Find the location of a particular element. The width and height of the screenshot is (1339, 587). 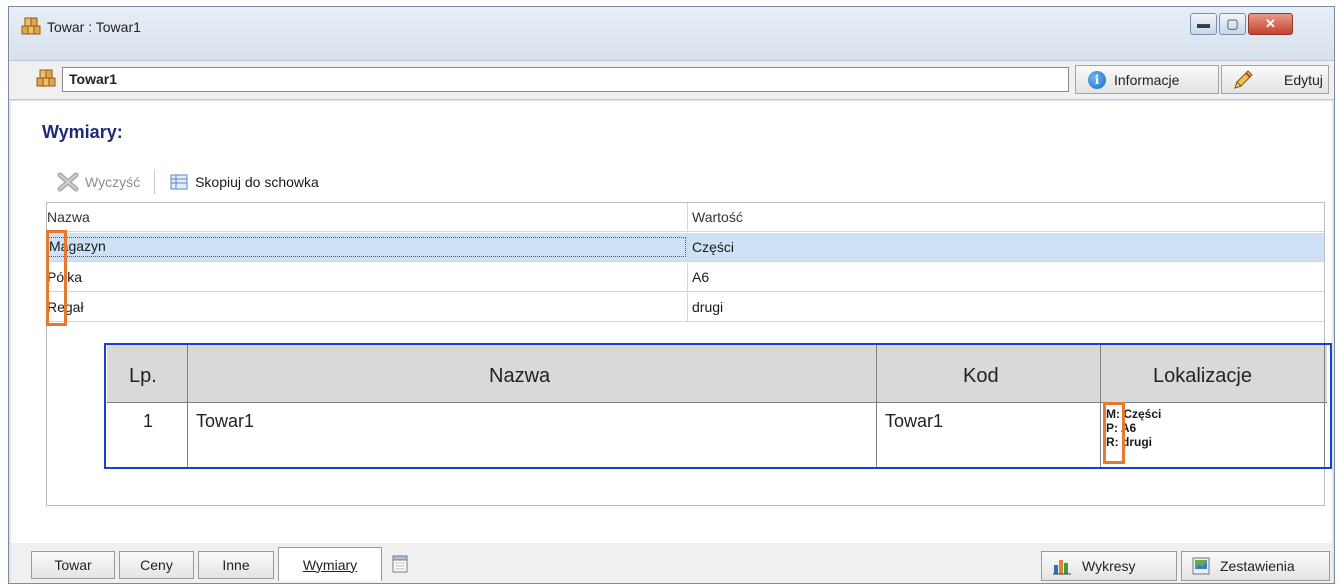

table-row: Regał drugi is located at coordinates (685, 307).